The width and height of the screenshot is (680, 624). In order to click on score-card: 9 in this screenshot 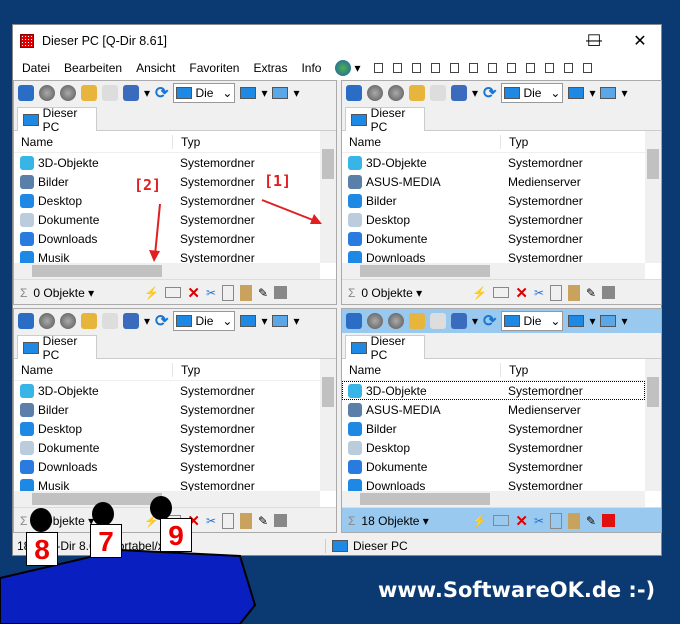, I will do `click(176, 535)`.